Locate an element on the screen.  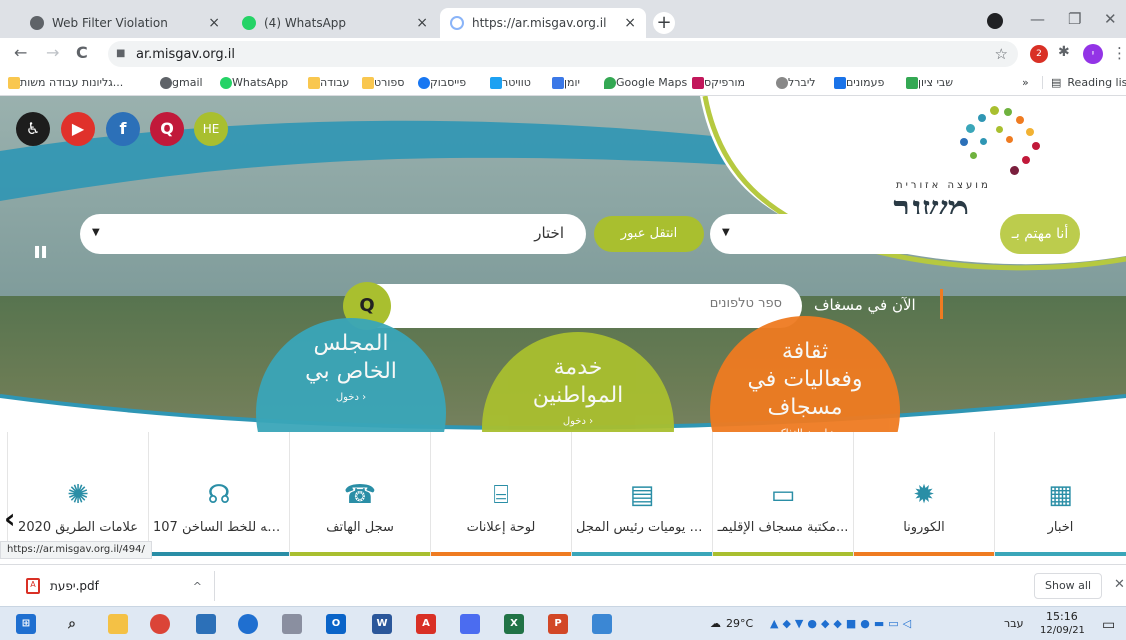
tray-icons: ▲◆▼●◆◆■●▬▭◁ is located at coordinates (842, 623).